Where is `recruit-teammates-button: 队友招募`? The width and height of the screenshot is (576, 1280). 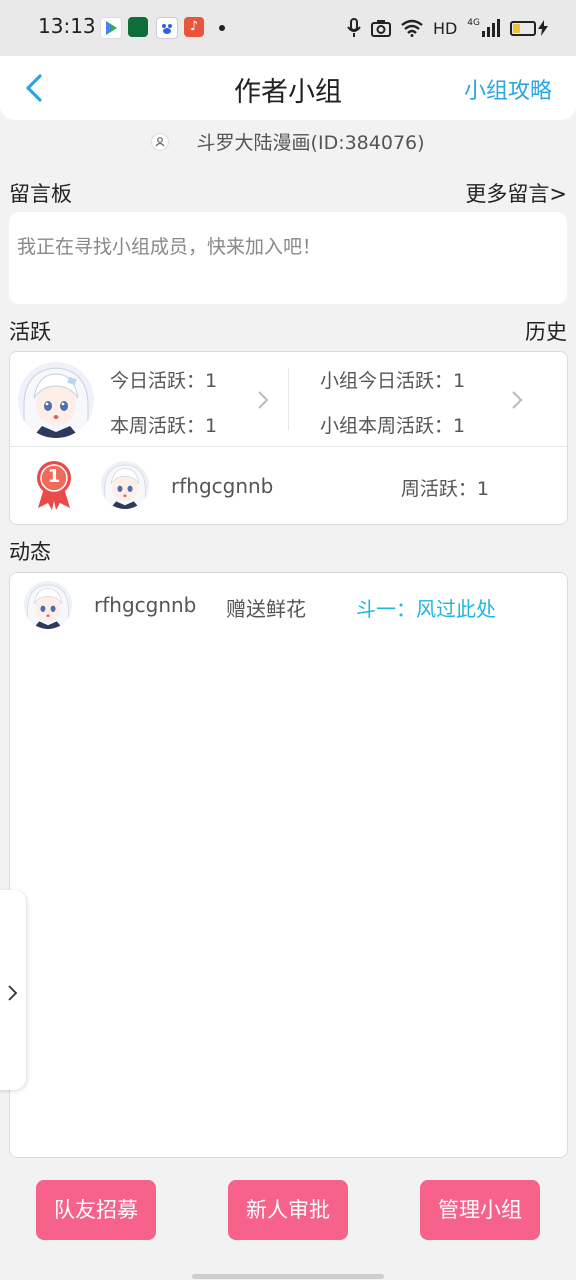
recruit-teammates-button: 队友招募 is located at coordinates (96, 1210).